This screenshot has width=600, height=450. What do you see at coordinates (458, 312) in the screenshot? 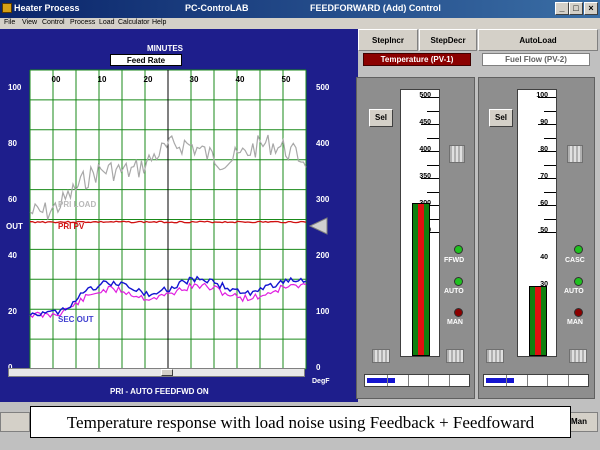
I see `man-led-icon` at bounding box center [458, 312].